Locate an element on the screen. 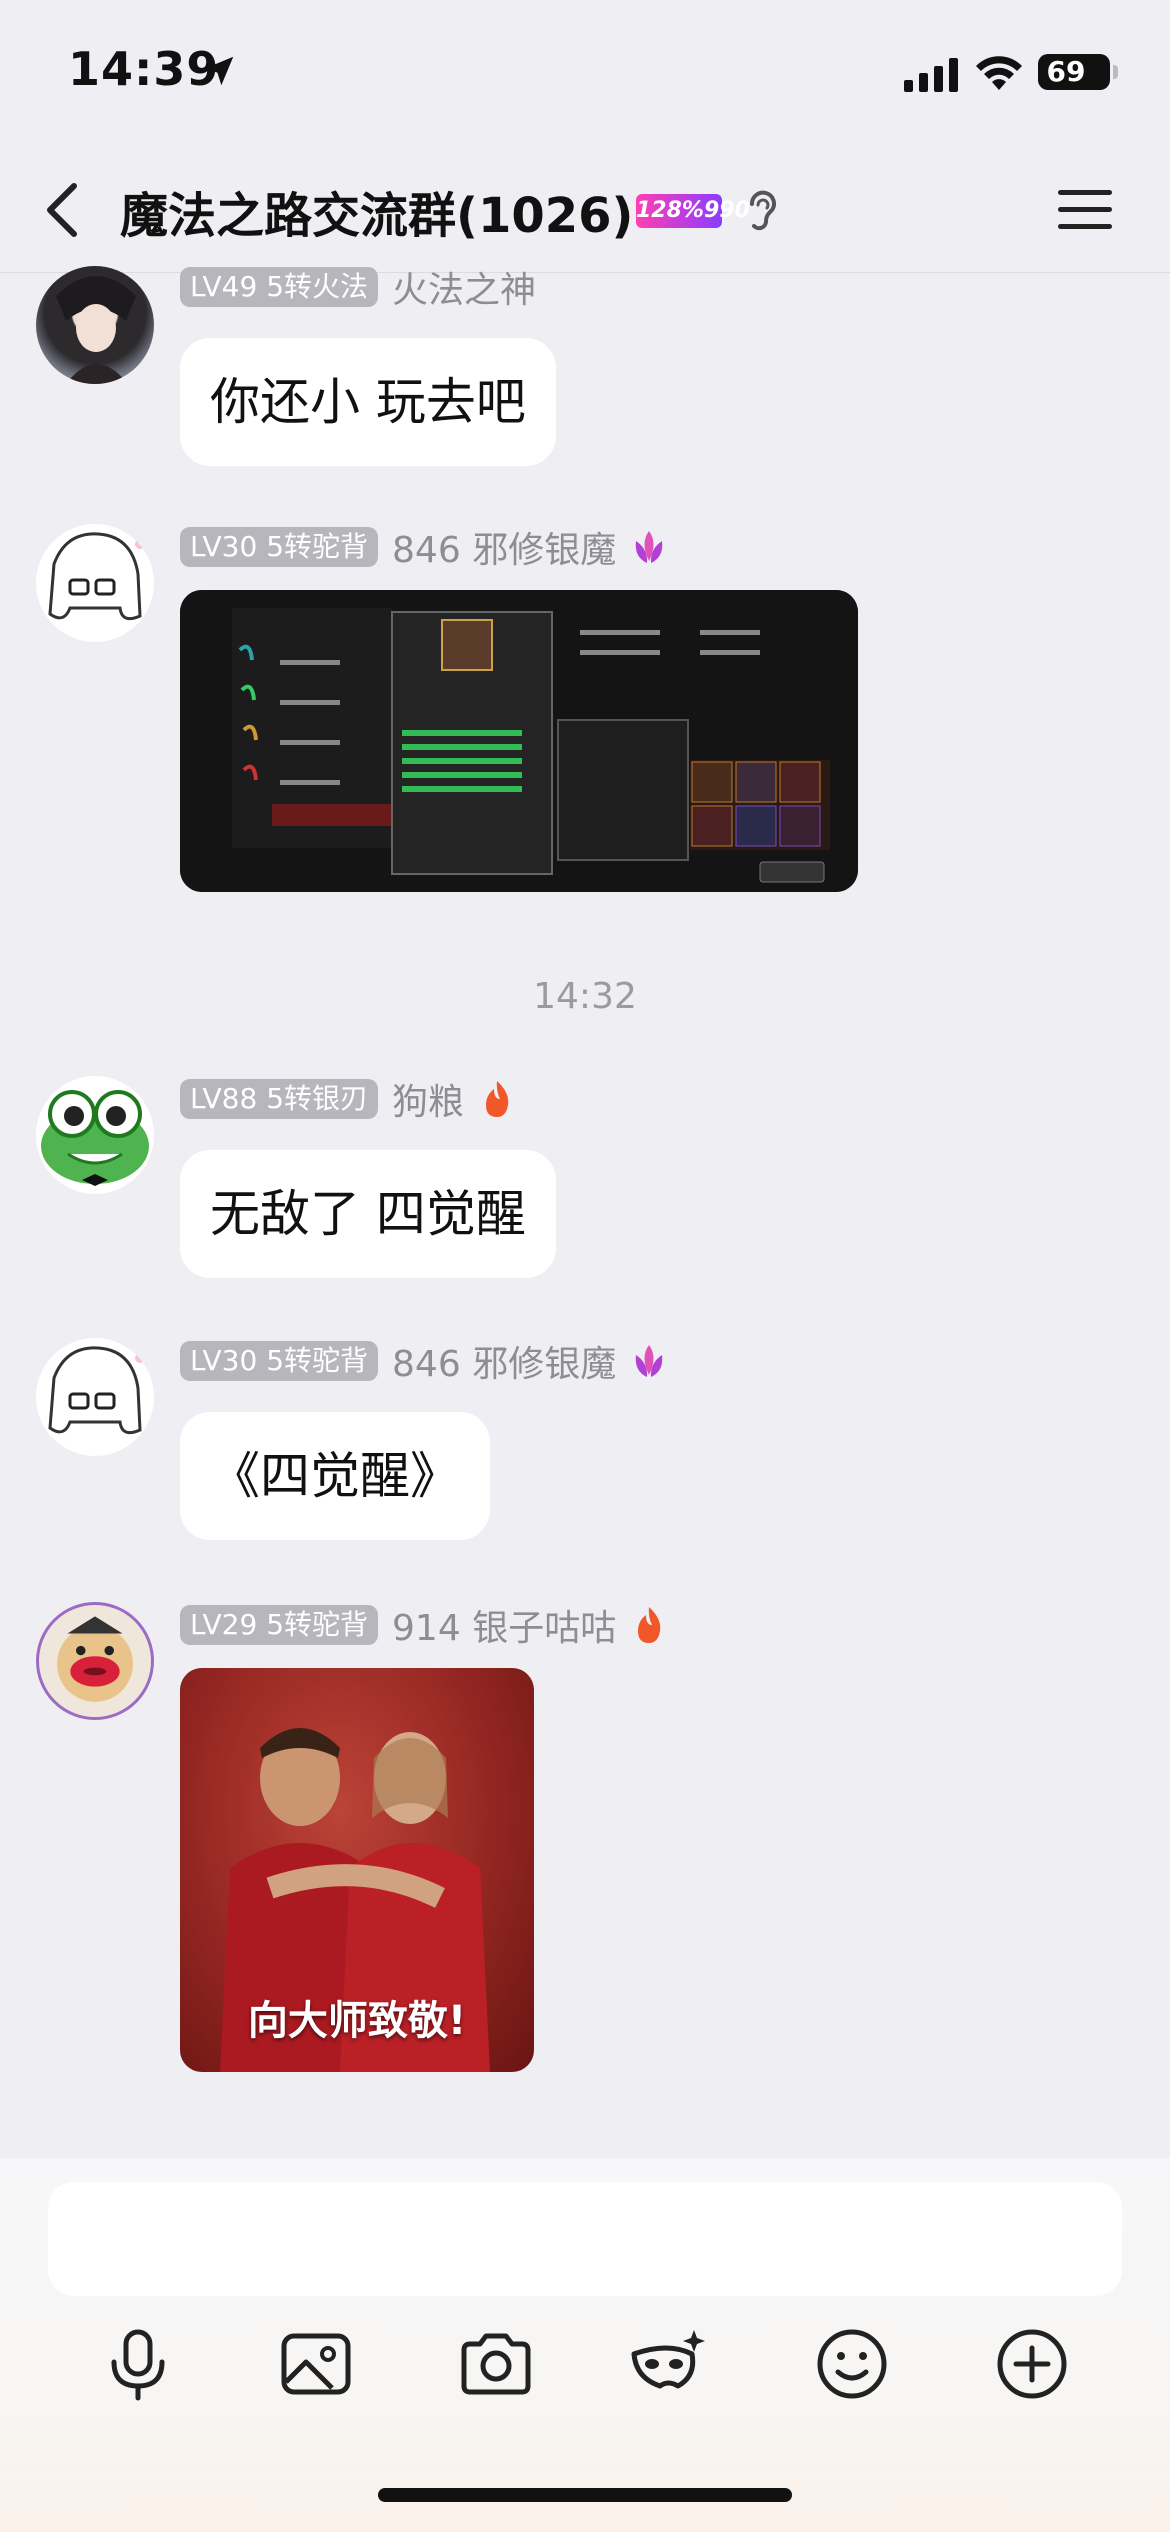 The image size is (1170, 2532). status-bar: 14:39 69 is located at coordinates (585, 75).